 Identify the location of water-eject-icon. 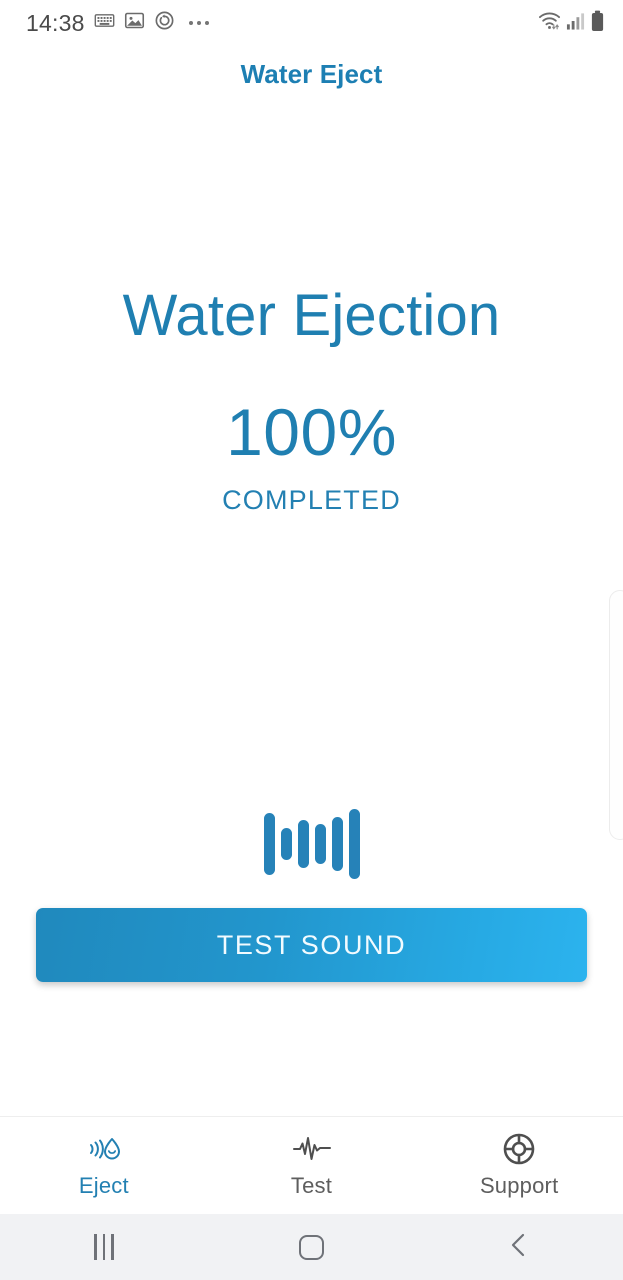
(104, 1149).